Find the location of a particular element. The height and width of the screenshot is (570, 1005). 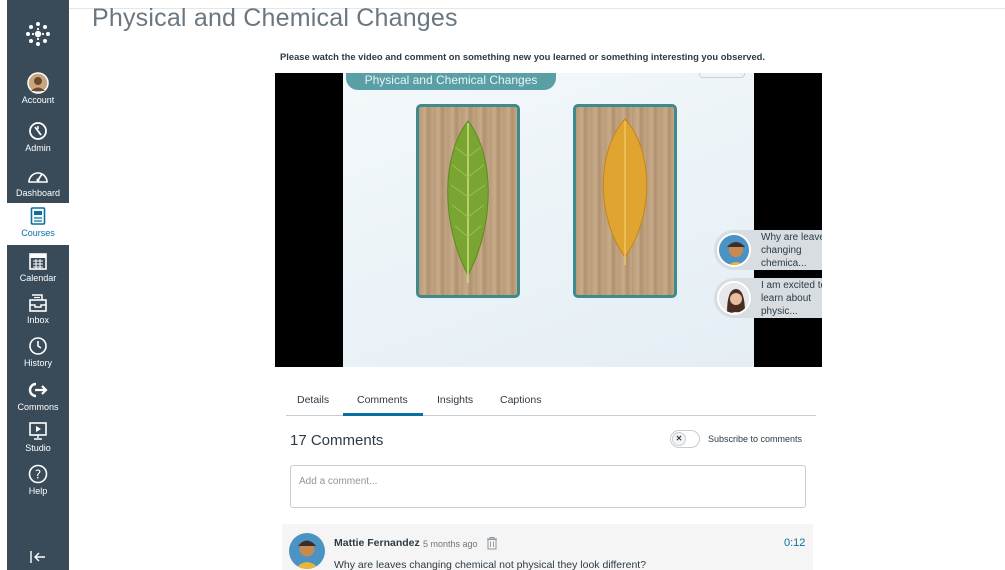

nav-item-inbox: Inbox is located at coordinates (38, 311).